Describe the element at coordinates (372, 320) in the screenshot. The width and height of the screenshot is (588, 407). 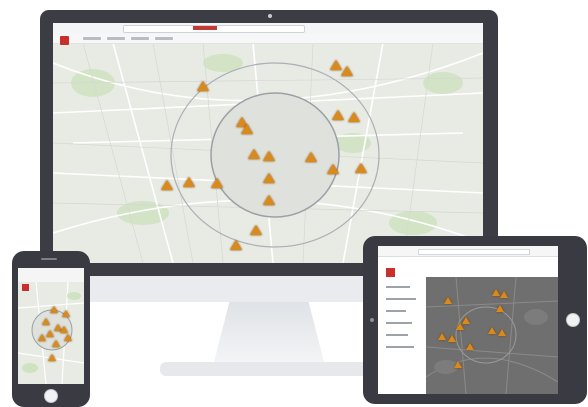
I see `tablet-camera` at that location.